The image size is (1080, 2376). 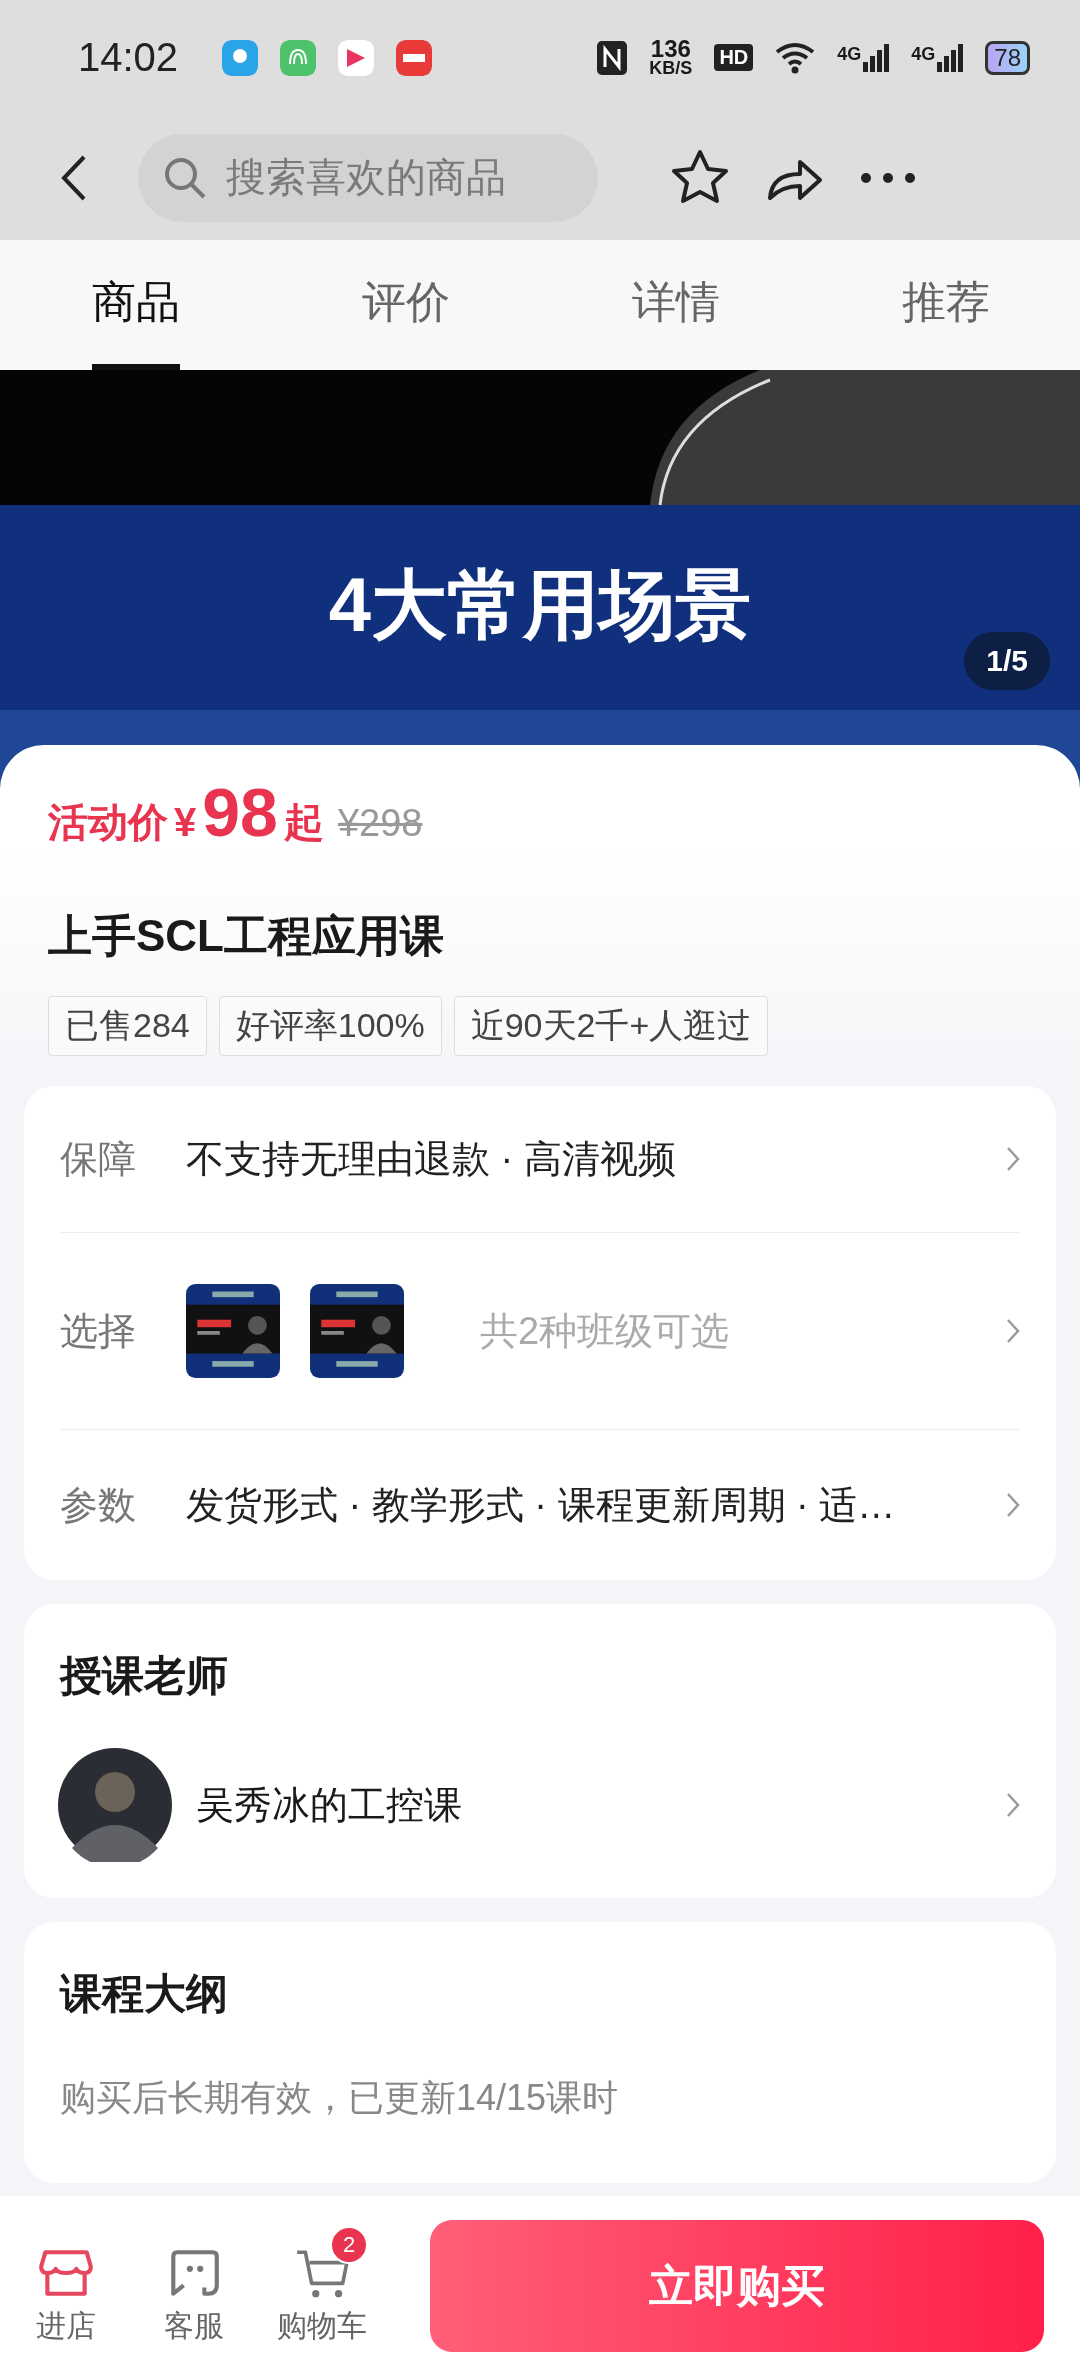 What do you see at coordinates (676, 305) in the screenshot?
I see `tab: 详情` at bounding box center [676, 305].